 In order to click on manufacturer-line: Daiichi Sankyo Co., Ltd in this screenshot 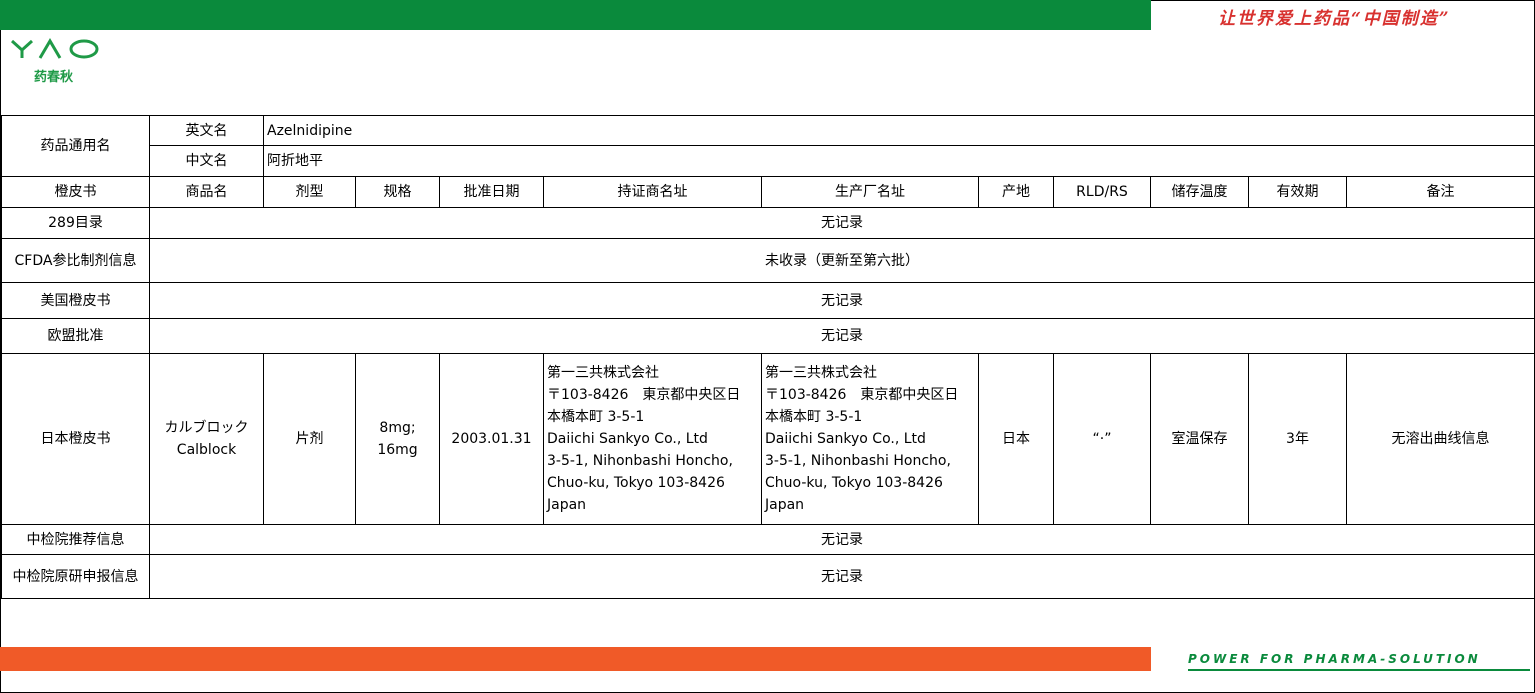, I will do `click(845, 439)`.